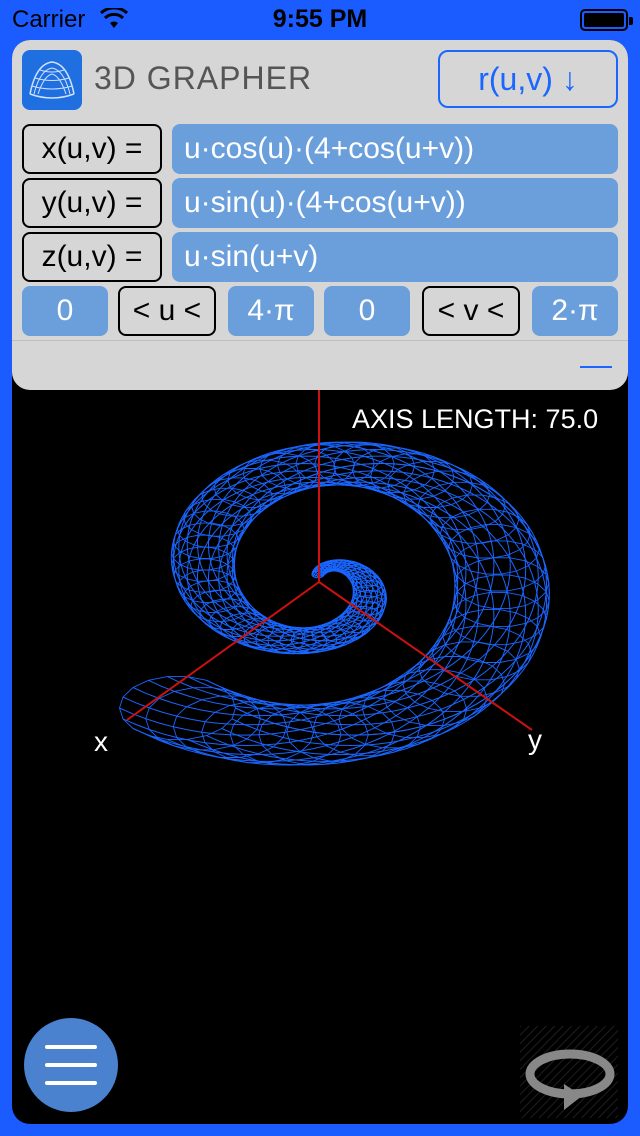  I want to click on equation-row-z: z(u,v) = u·sin(u+v), so click(320, 257).